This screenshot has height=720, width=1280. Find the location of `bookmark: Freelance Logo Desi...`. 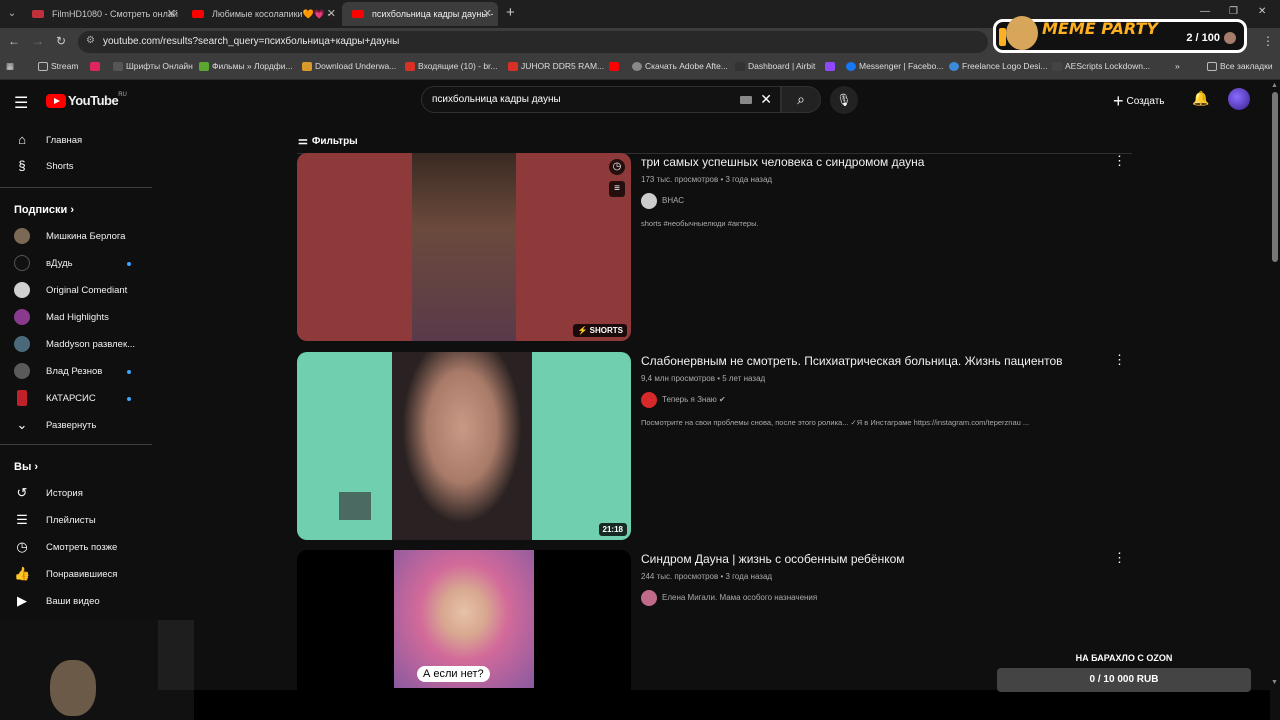

bookmark: Freelance Logo Desi... is located at coordinates (998, 66).